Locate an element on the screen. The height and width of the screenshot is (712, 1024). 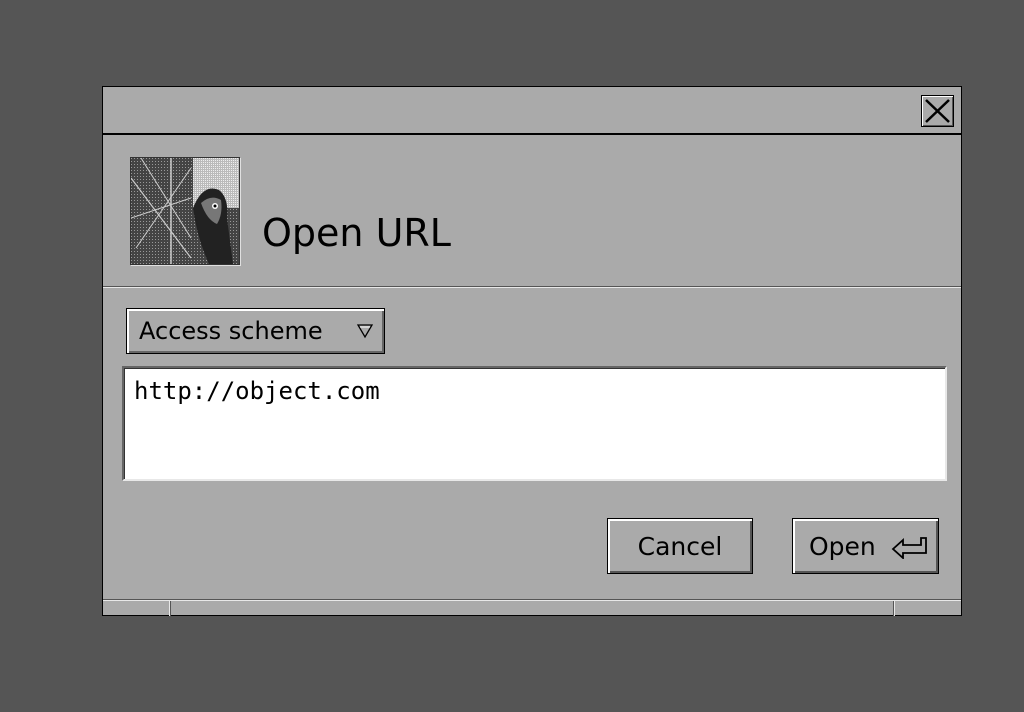
return-key-icon is located at coordinates (909, 548).